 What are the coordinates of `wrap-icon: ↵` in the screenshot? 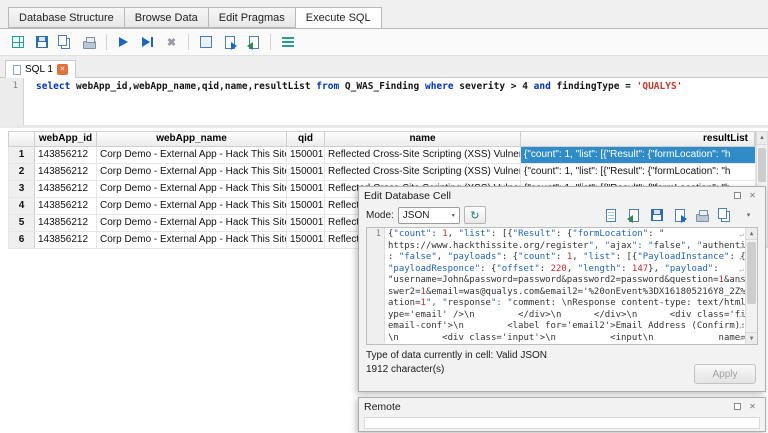 It's located at (741, 234).